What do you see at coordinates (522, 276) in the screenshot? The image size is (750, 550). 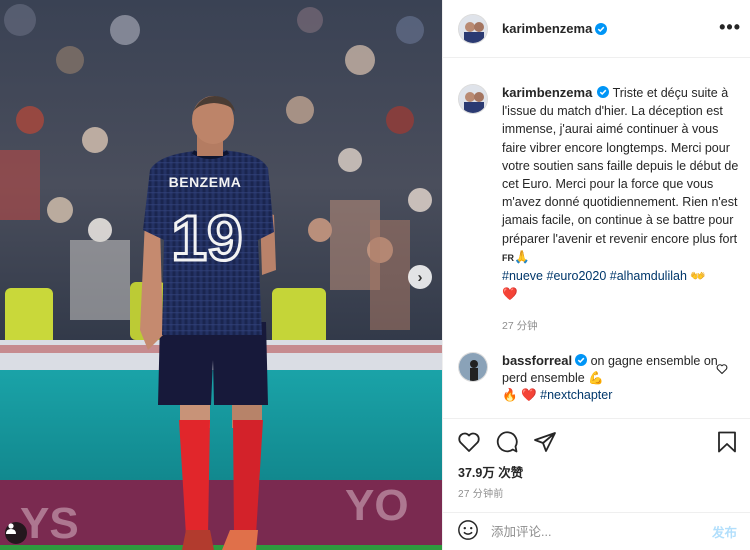 I see `hashtag-link: #nueve` at bounding box center [522, 276].